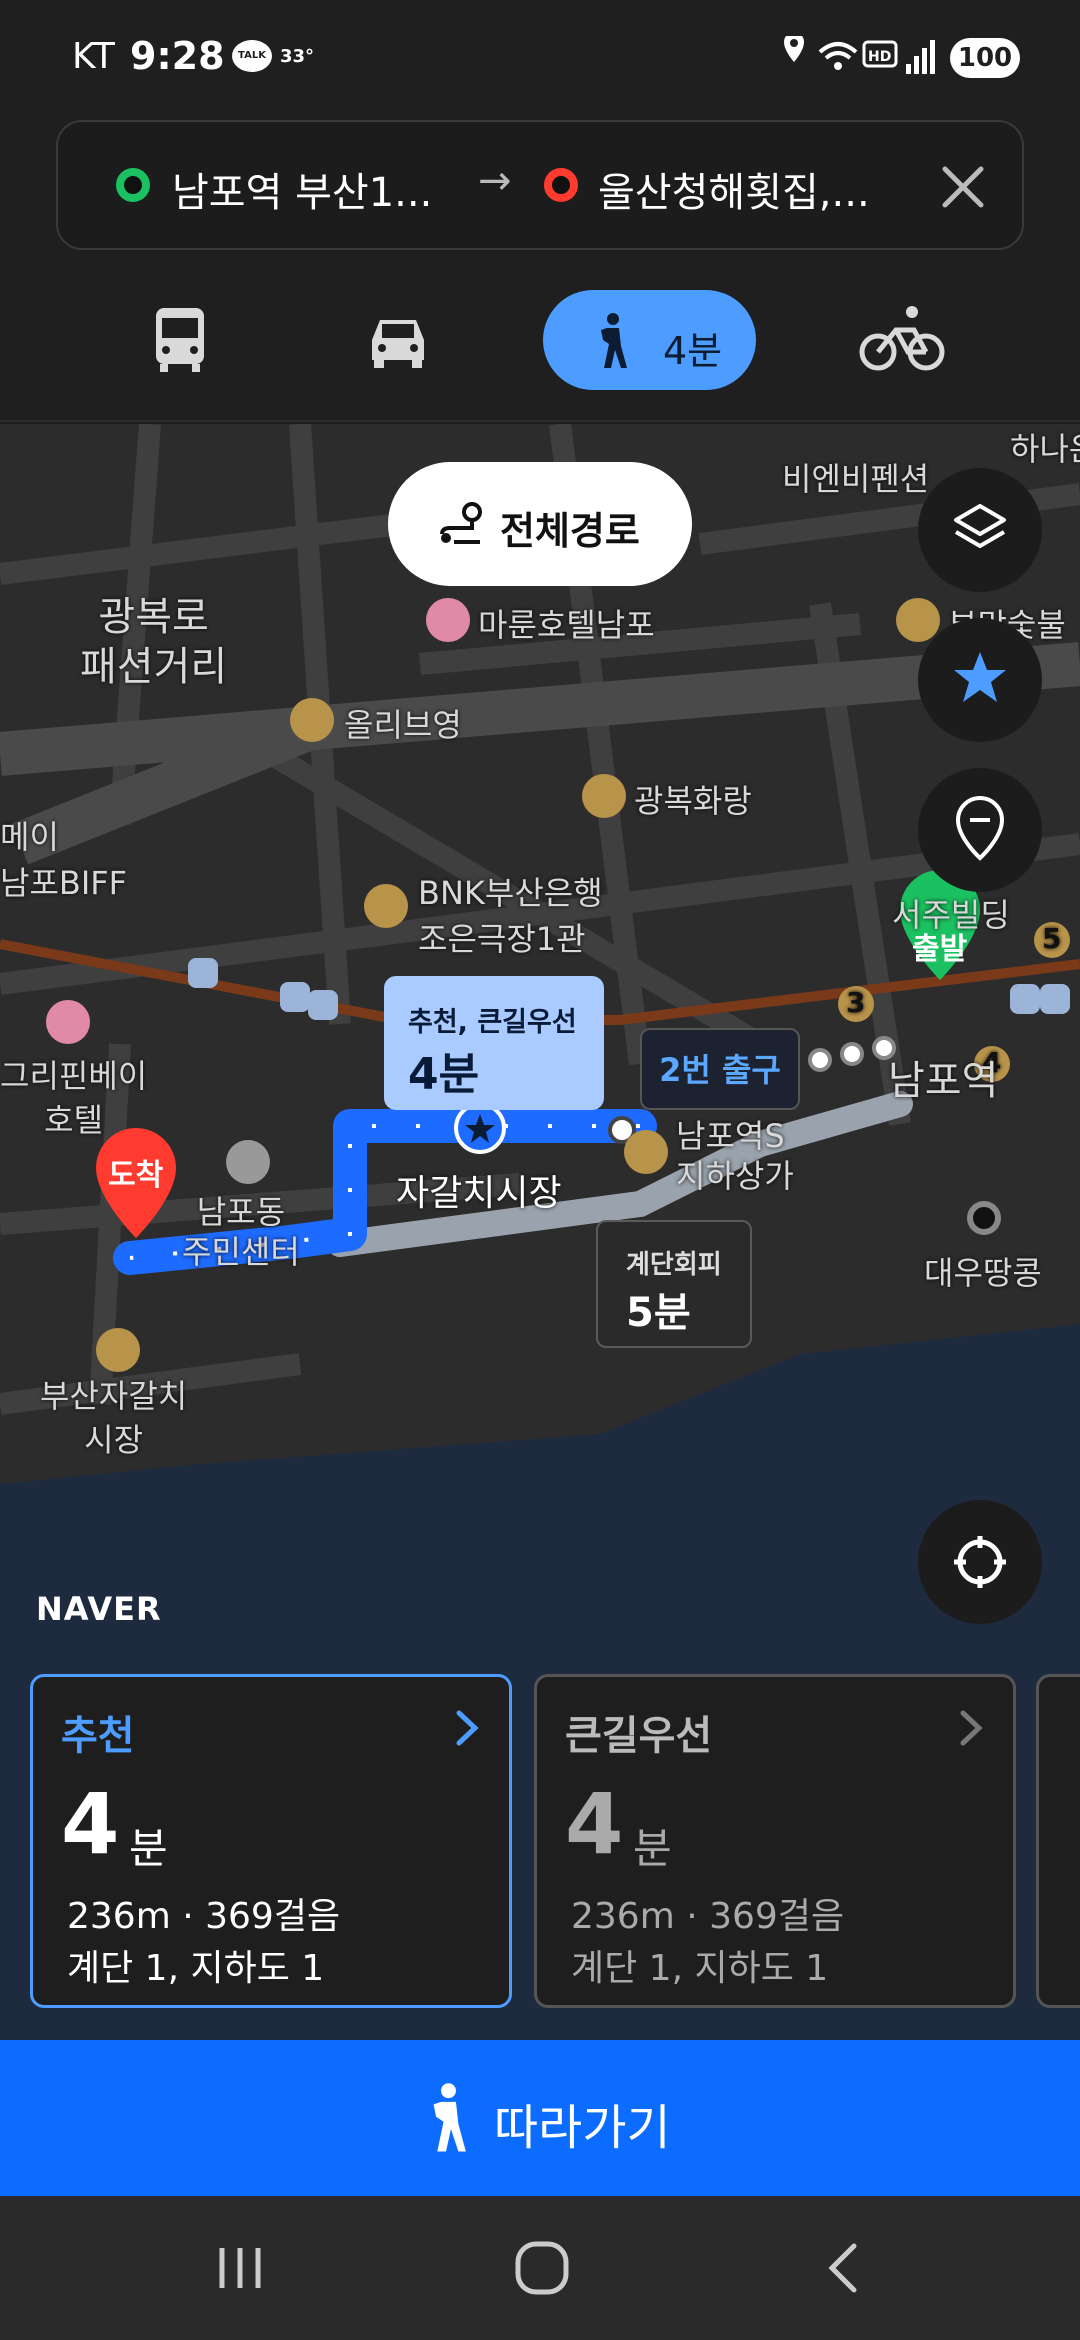 Image resolution: width=1080 pixels, height=2340 pixels. What do you see at coordinates (980, 677) in the screenshot?
I see `star-icon` at bounding box center [980, 677].